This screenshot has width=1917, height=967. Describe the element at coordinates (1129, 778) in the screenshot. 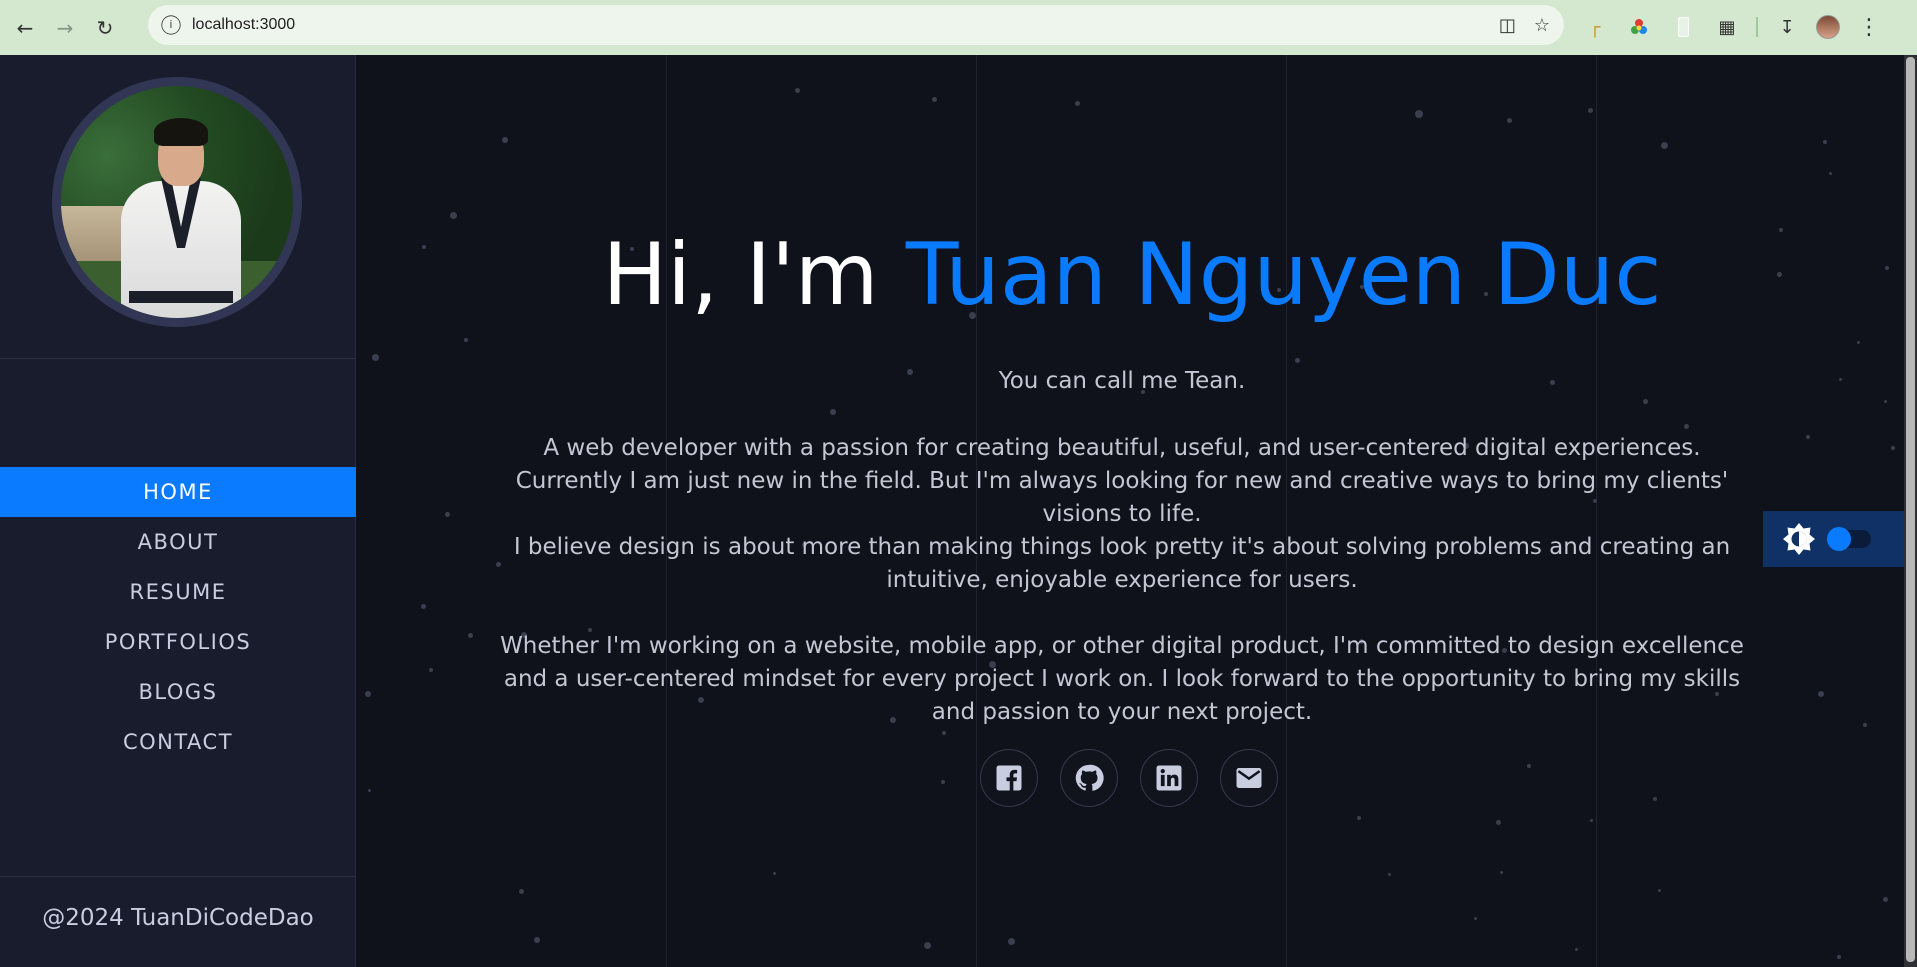

I see `social-links` at that location.